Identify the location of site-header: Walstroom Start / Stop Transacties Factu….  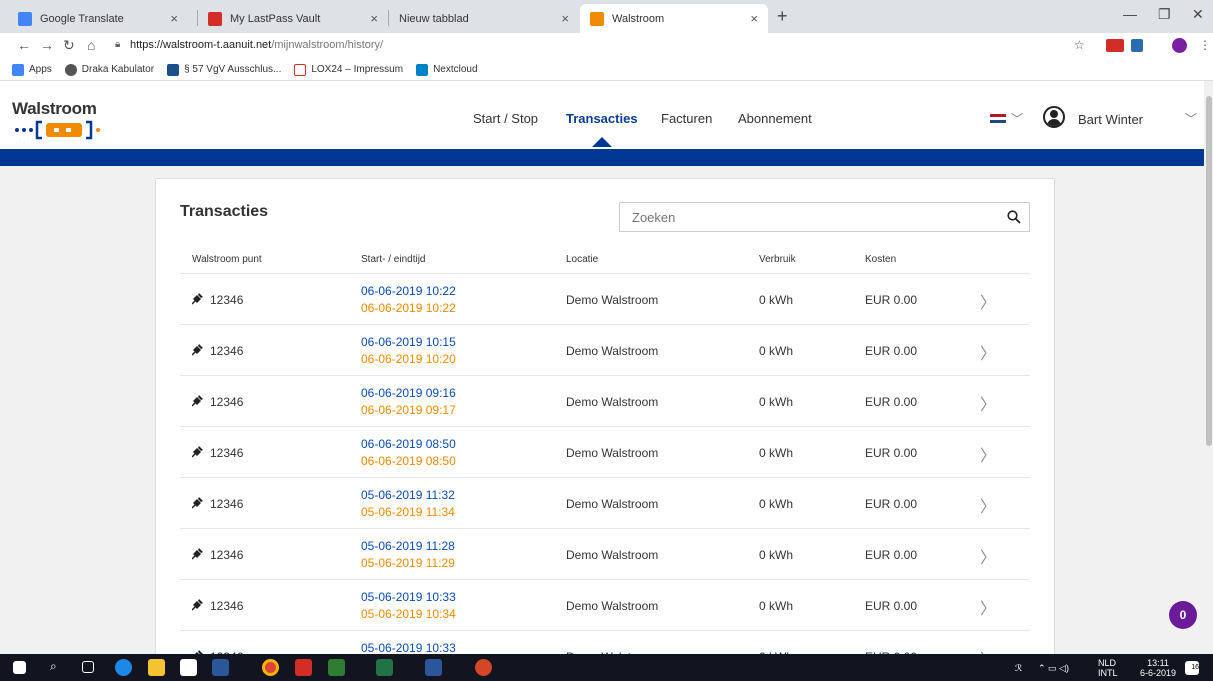
(602, 115).